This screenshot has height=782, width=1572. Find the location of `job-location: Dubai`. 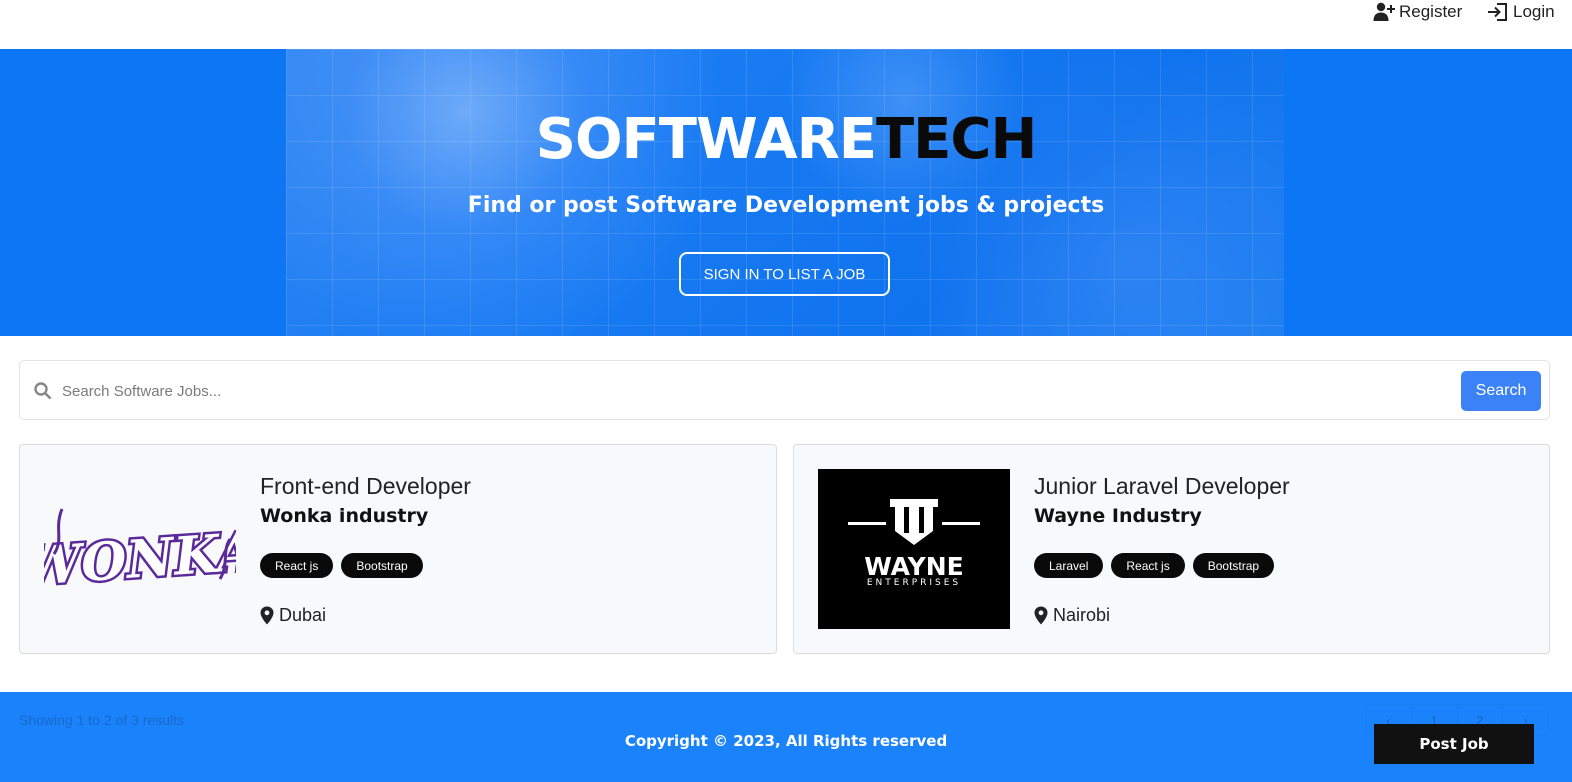

job-location: Dubai is located at coordinates (293, 615).